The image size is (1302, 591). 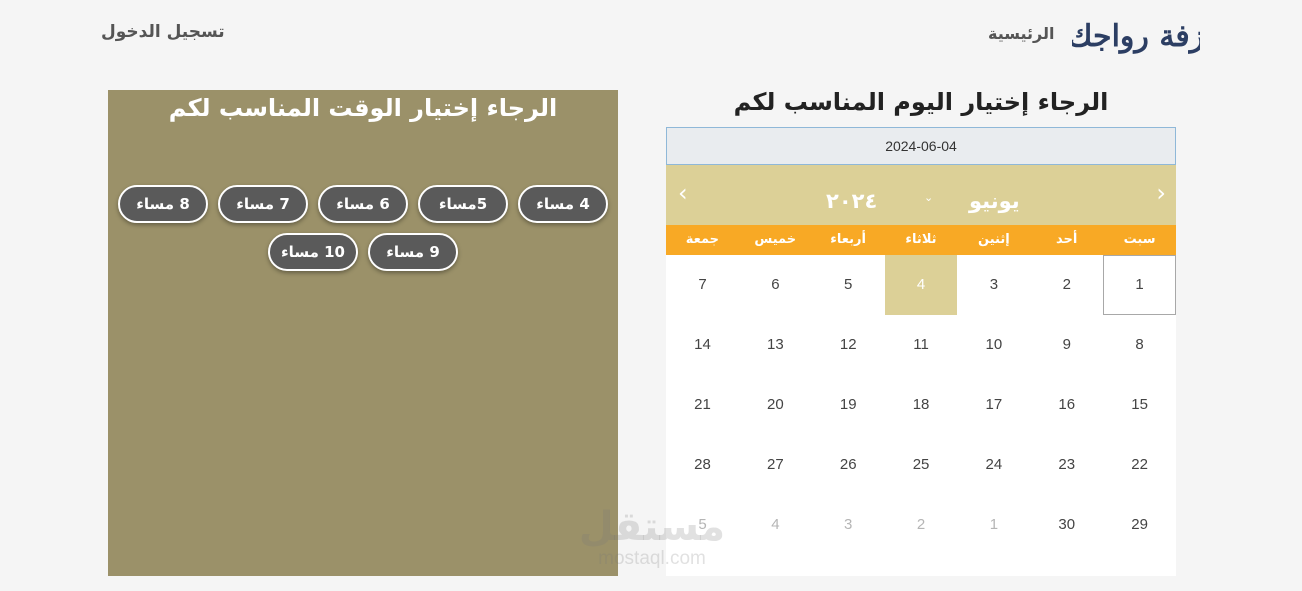 I want to click on calendar-day: 18, so click(x=921, y=405).